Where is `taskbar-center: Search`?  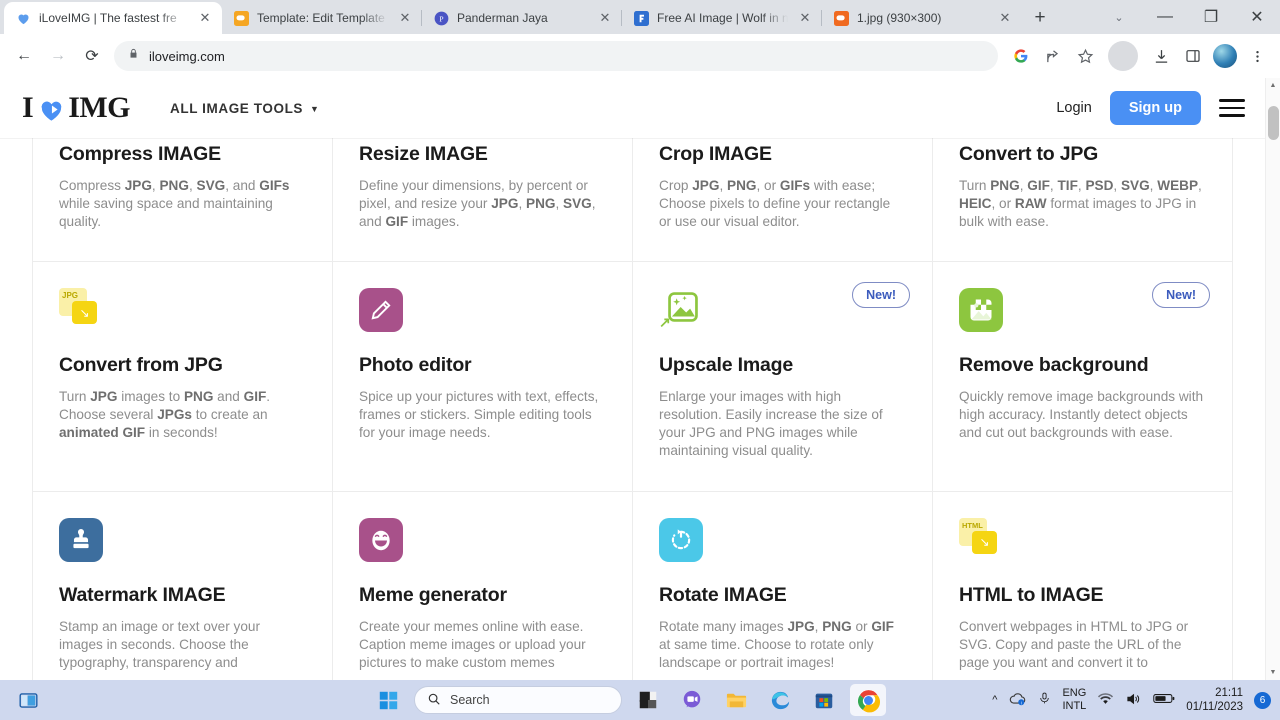
taskbar-center: Search is located at coordinates (681, 700).